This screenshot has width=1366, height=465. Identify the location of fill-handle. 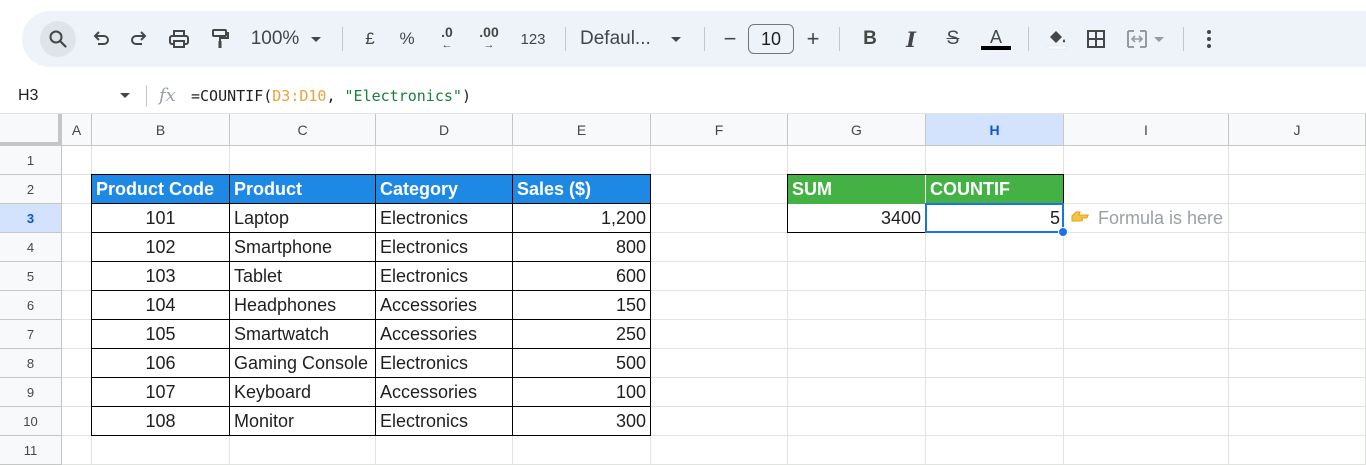
(1063, 232).